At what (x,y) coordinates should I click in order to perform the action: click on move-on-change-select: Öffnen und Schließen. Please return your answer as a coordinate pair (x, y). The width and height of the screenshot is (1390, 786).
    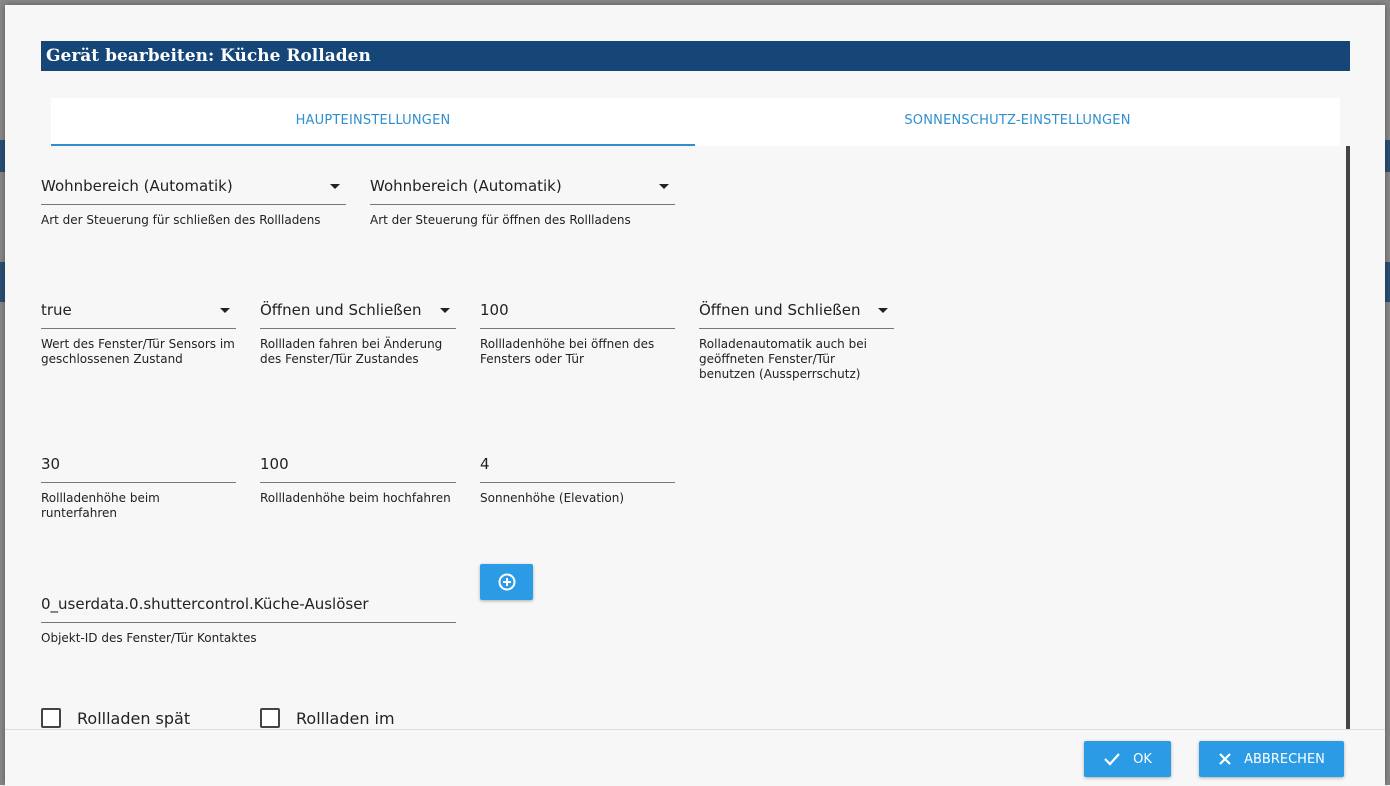
    Looking at the image, I should click on (358, 310).